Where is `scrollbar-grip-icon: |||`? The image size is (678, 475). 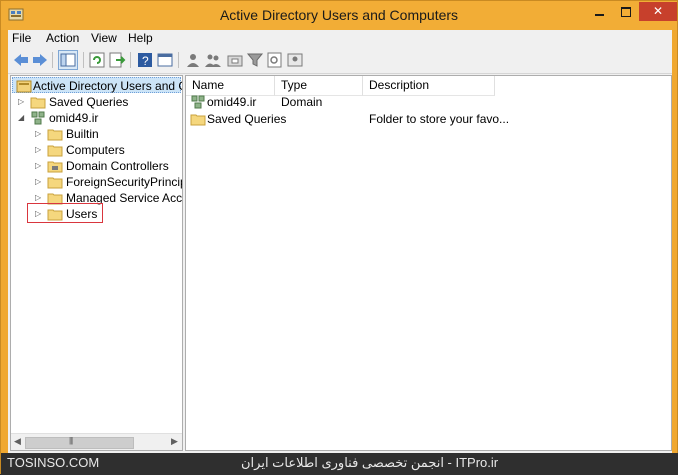 scrollbar-grip-icon: ||| is located at coordinates (71, 440).